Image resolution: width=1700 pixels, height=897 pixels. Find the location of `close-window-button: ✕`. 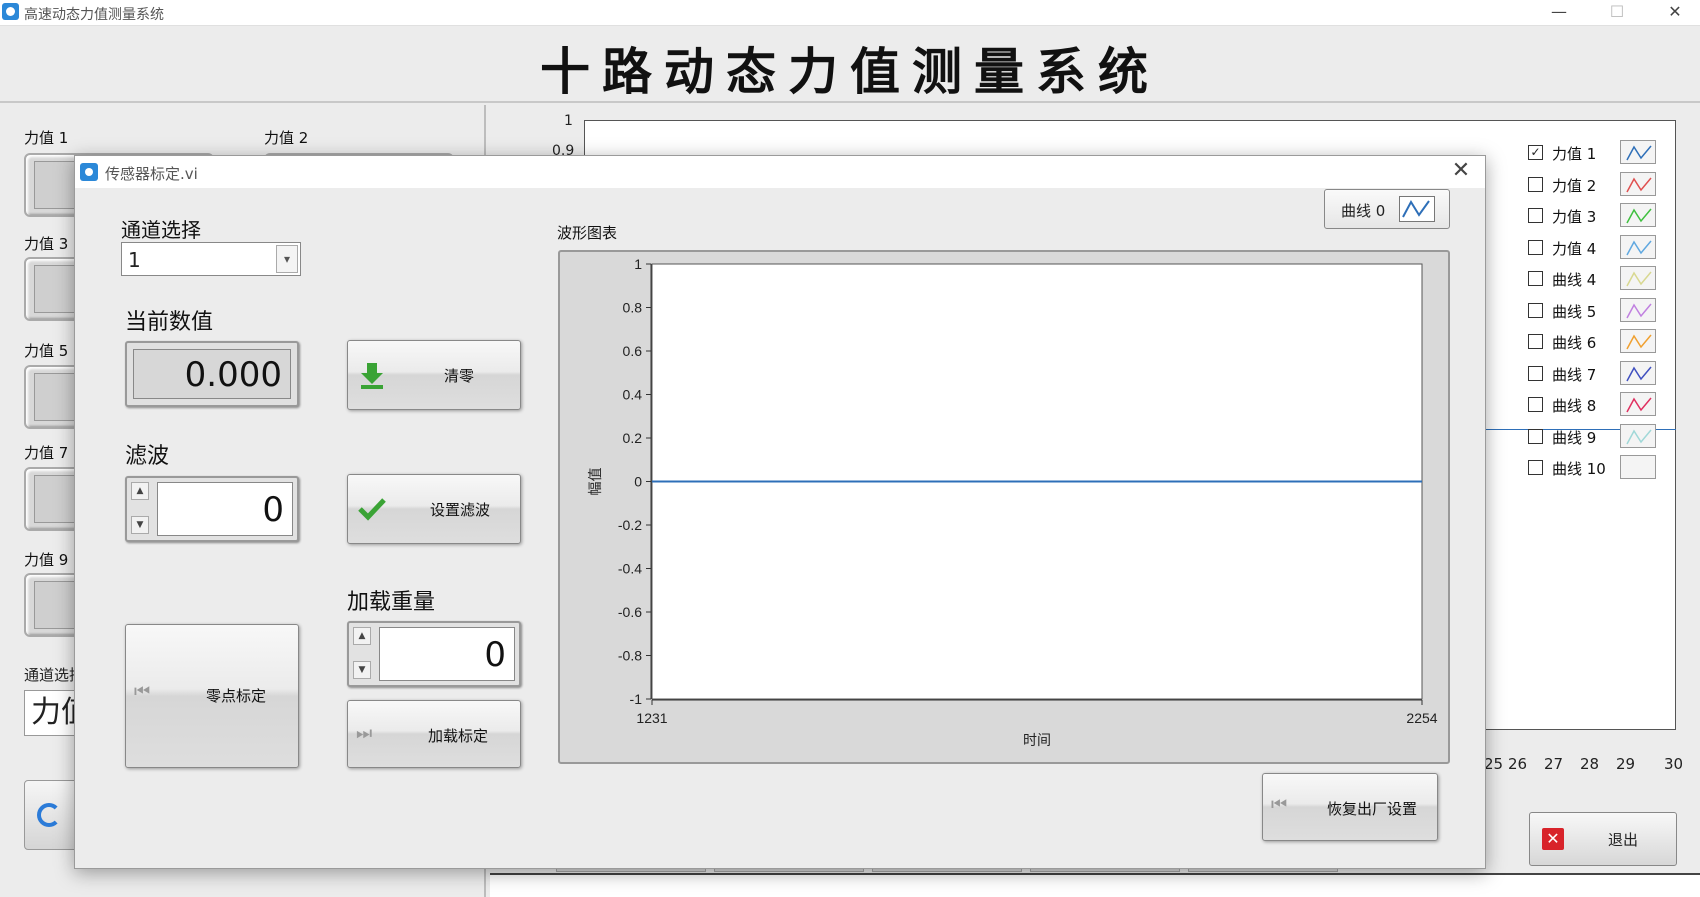

close-window-button: ✕ is located at coordinates (1675, 13).